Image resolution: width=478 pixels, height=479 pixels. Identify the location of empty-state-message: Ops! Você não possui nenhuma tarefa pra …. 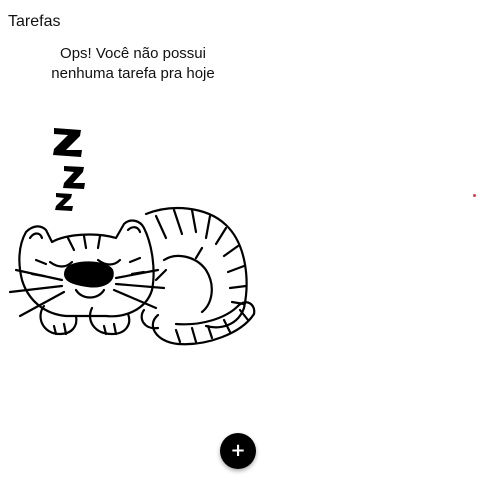
(133, 64).